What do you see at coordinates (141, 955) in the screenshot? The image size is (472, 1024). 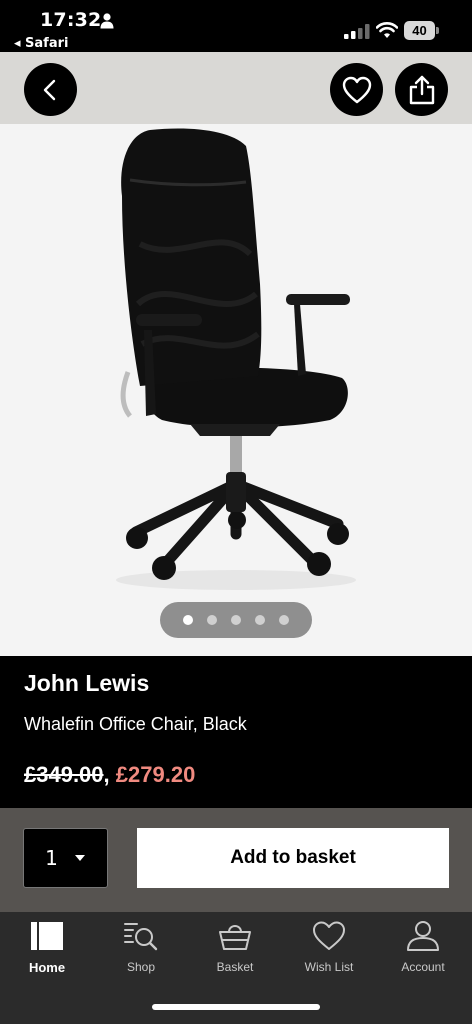 I see `tab-shop: Shop` at bounding box center [141, 955].